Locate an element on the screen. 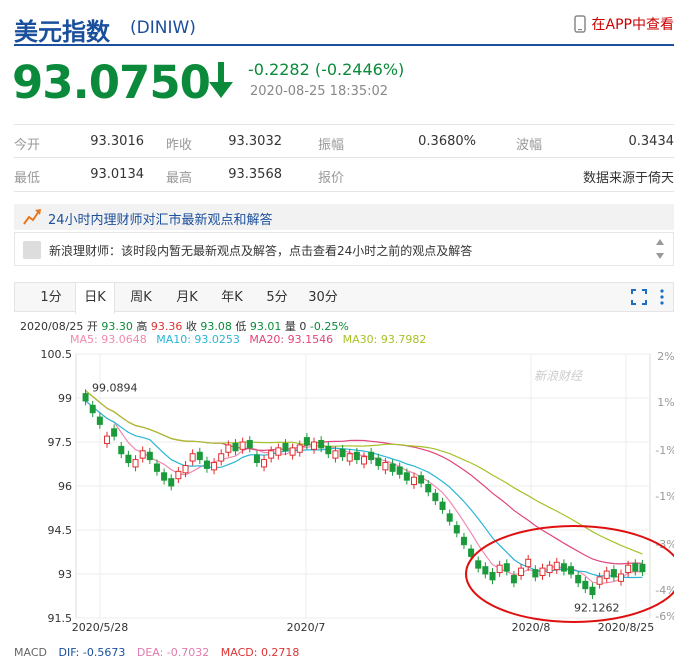 The image size is (680, 668). ma30-label: MA30: 93.7982 is located at coordinates (384, 339).